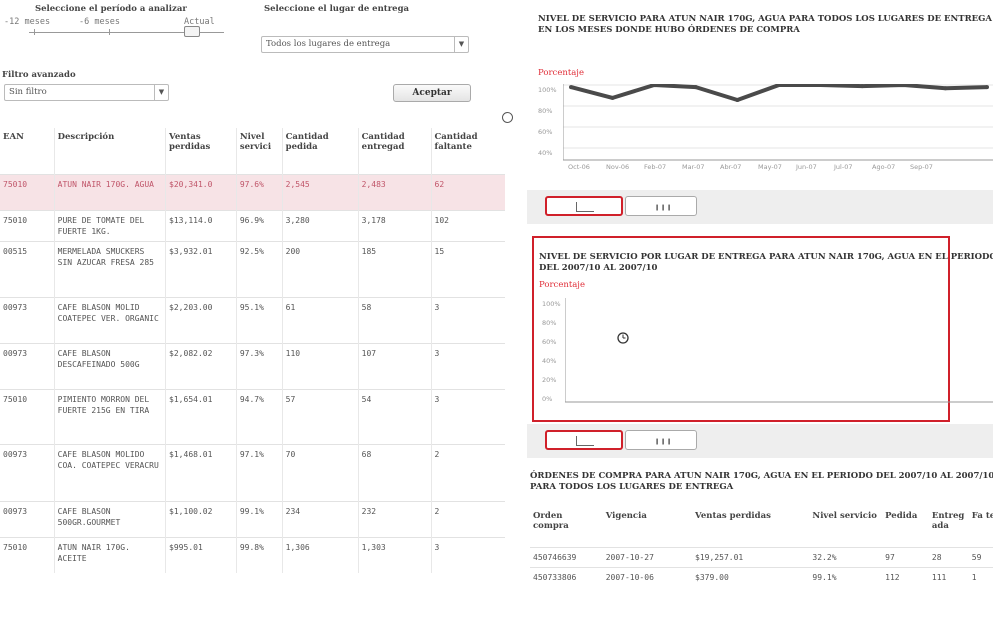 The width and height of the screenshot is (993, 617). Describe the element at coordinates (845, 527) in the screenshot. I see `col-nivel-servicio: Nivel servicio` at that location.